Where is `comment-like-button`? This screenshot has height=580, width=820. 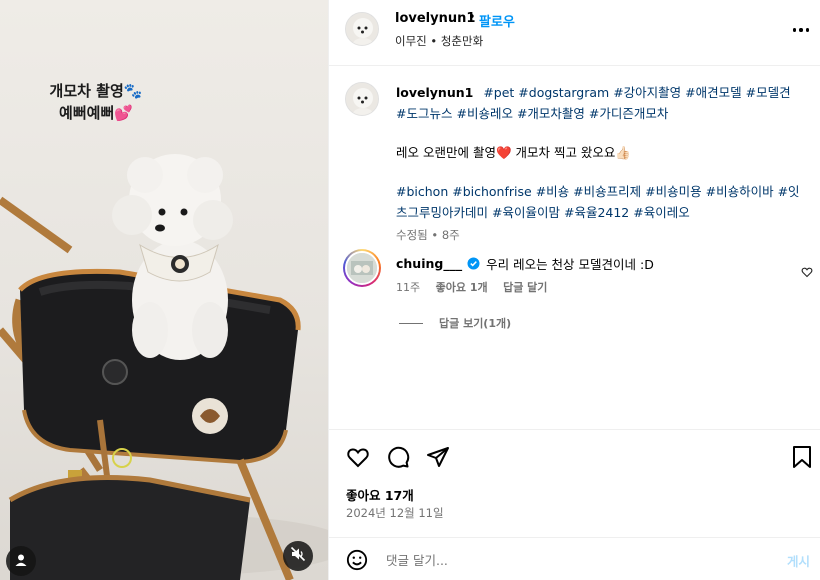
comment-like-button is located at coordinates (807, 272).